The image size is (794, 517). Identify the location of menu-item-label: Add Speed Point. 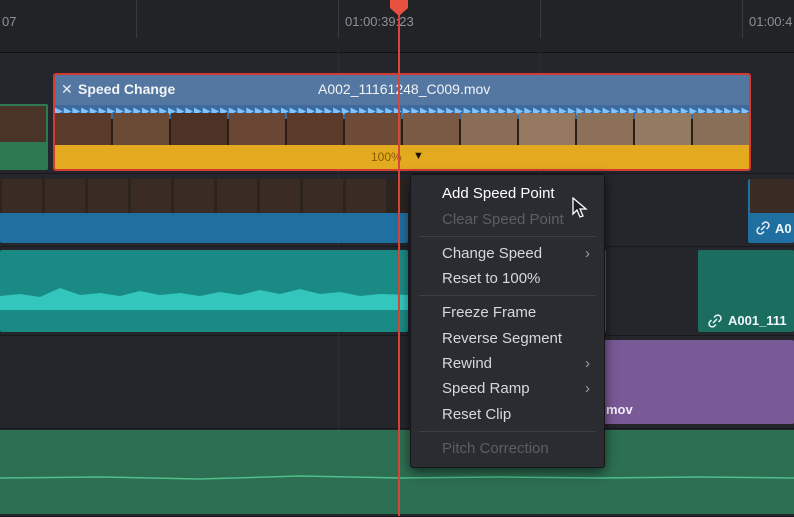
(498, 193).